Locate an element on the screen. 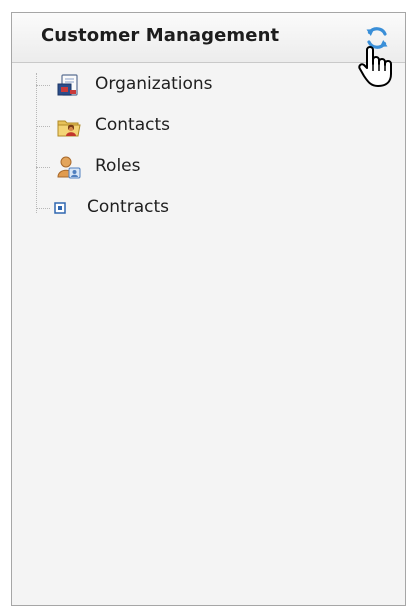 This screenshot has width=409, height=610. refresh-icon is located at coordinates (377, 38).